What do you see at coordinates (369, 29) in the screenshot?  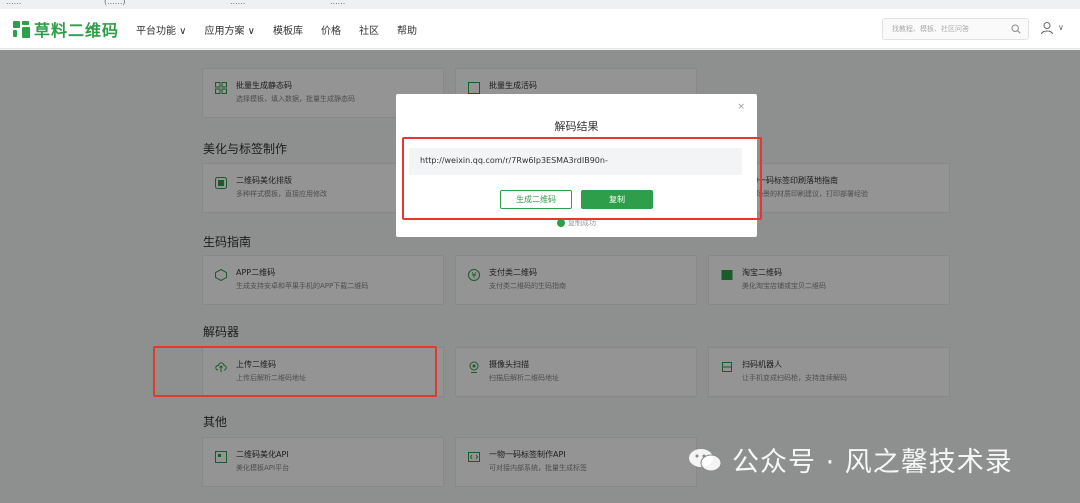 I see `nav-community: 社区` at bounding box center [369, 29].